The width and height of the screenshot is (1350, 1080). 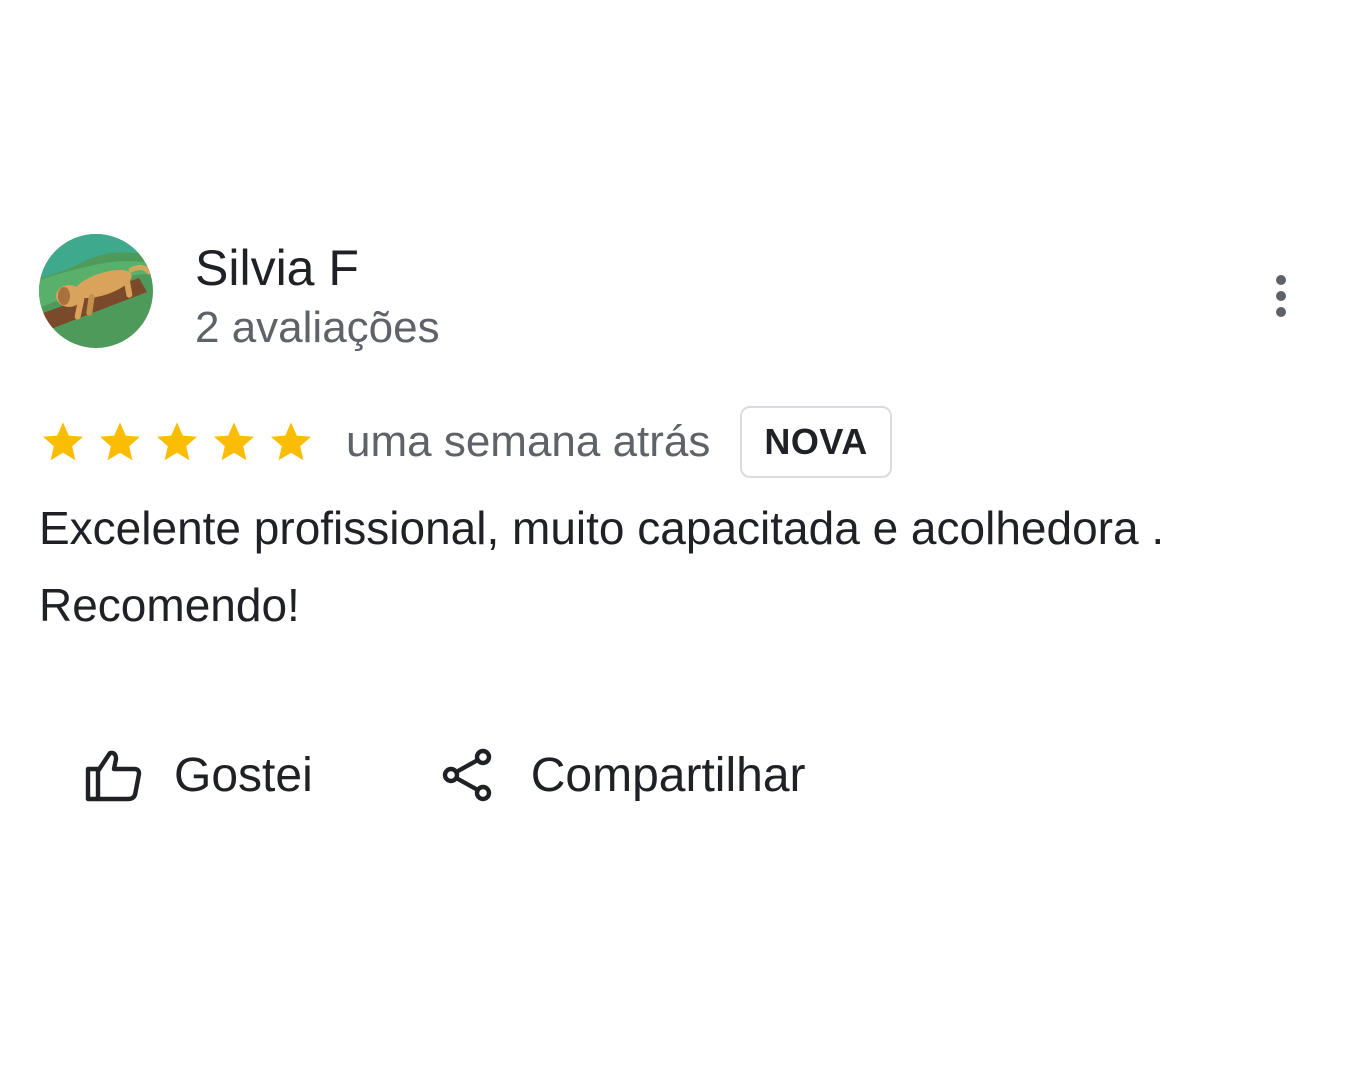 I want to click on like-button: Gostei, so click(x=198, y=775).